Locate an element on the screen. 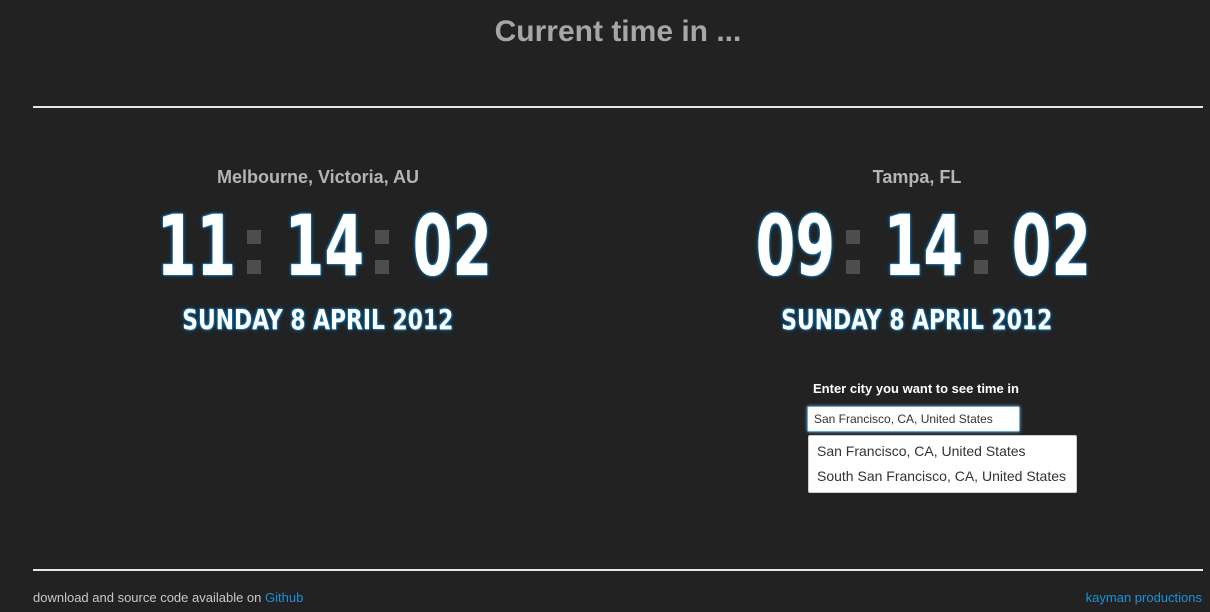 The height and width of the screenshot is (612, 1210). clock-time: 11 14 02 is located at coordinates (318, 246).